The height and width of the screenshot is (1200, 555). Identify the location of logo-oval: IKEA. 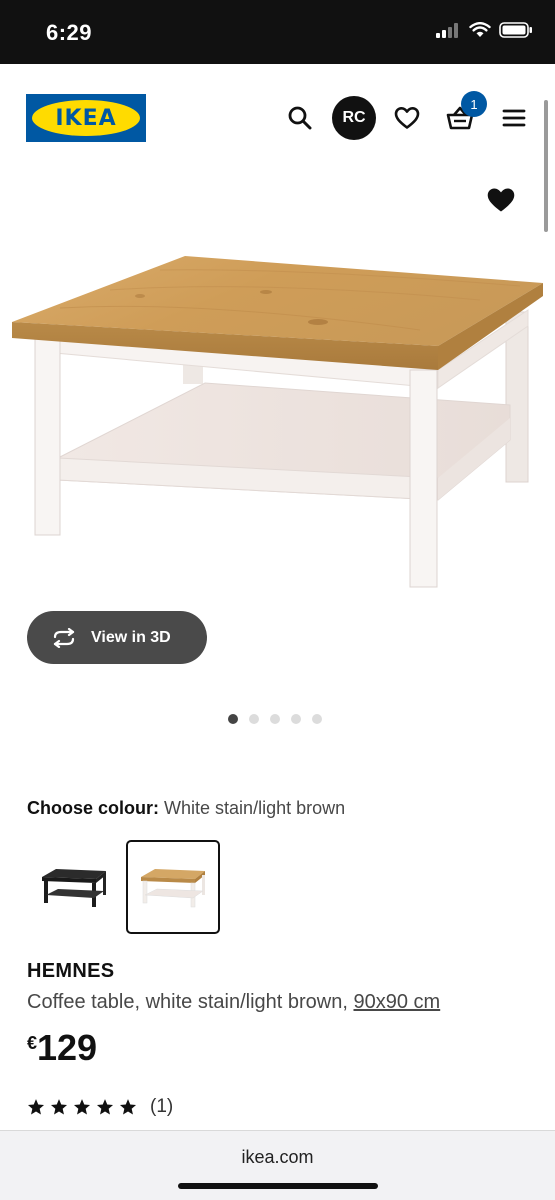
(86, 118).